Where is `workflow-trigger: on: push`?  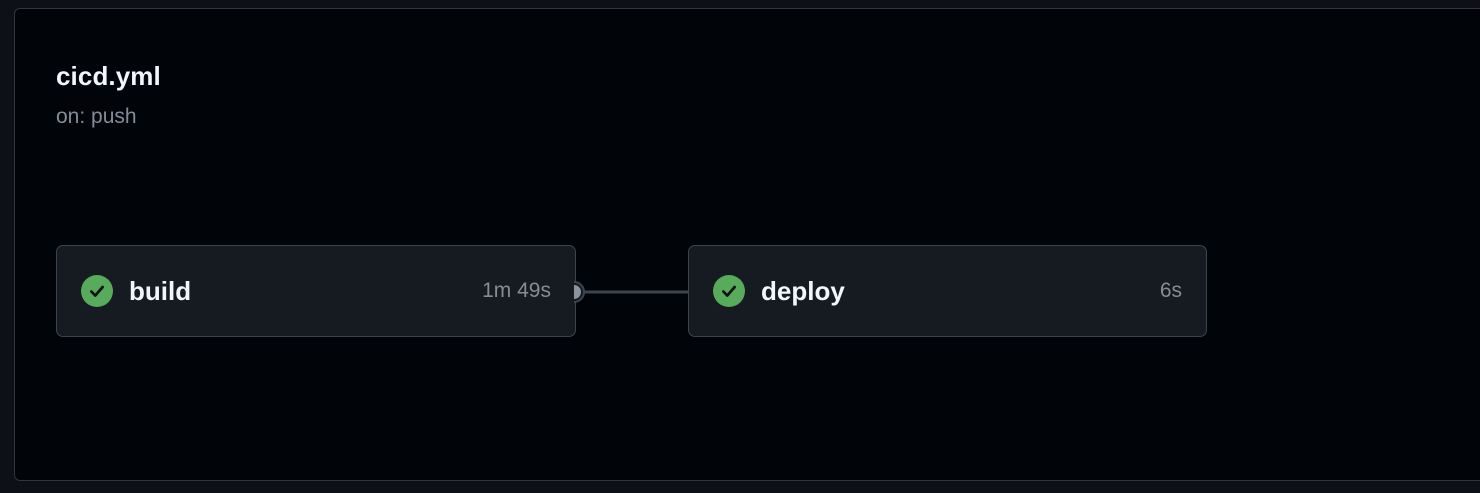
workflow-trigger: on: push is located at coordinates (96, 116).